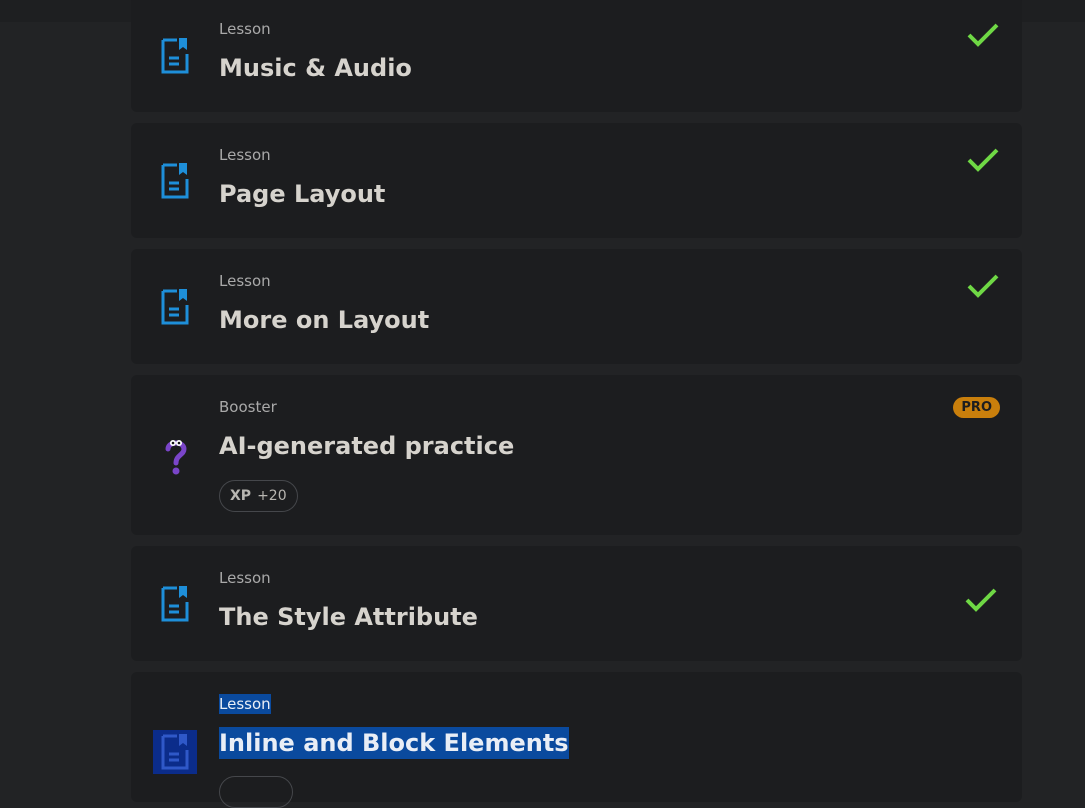  Describe the element at coordinates (576, 180) in the screenshot. I see `lesson-card-page-layout: Lesson Page Layout` at that location.